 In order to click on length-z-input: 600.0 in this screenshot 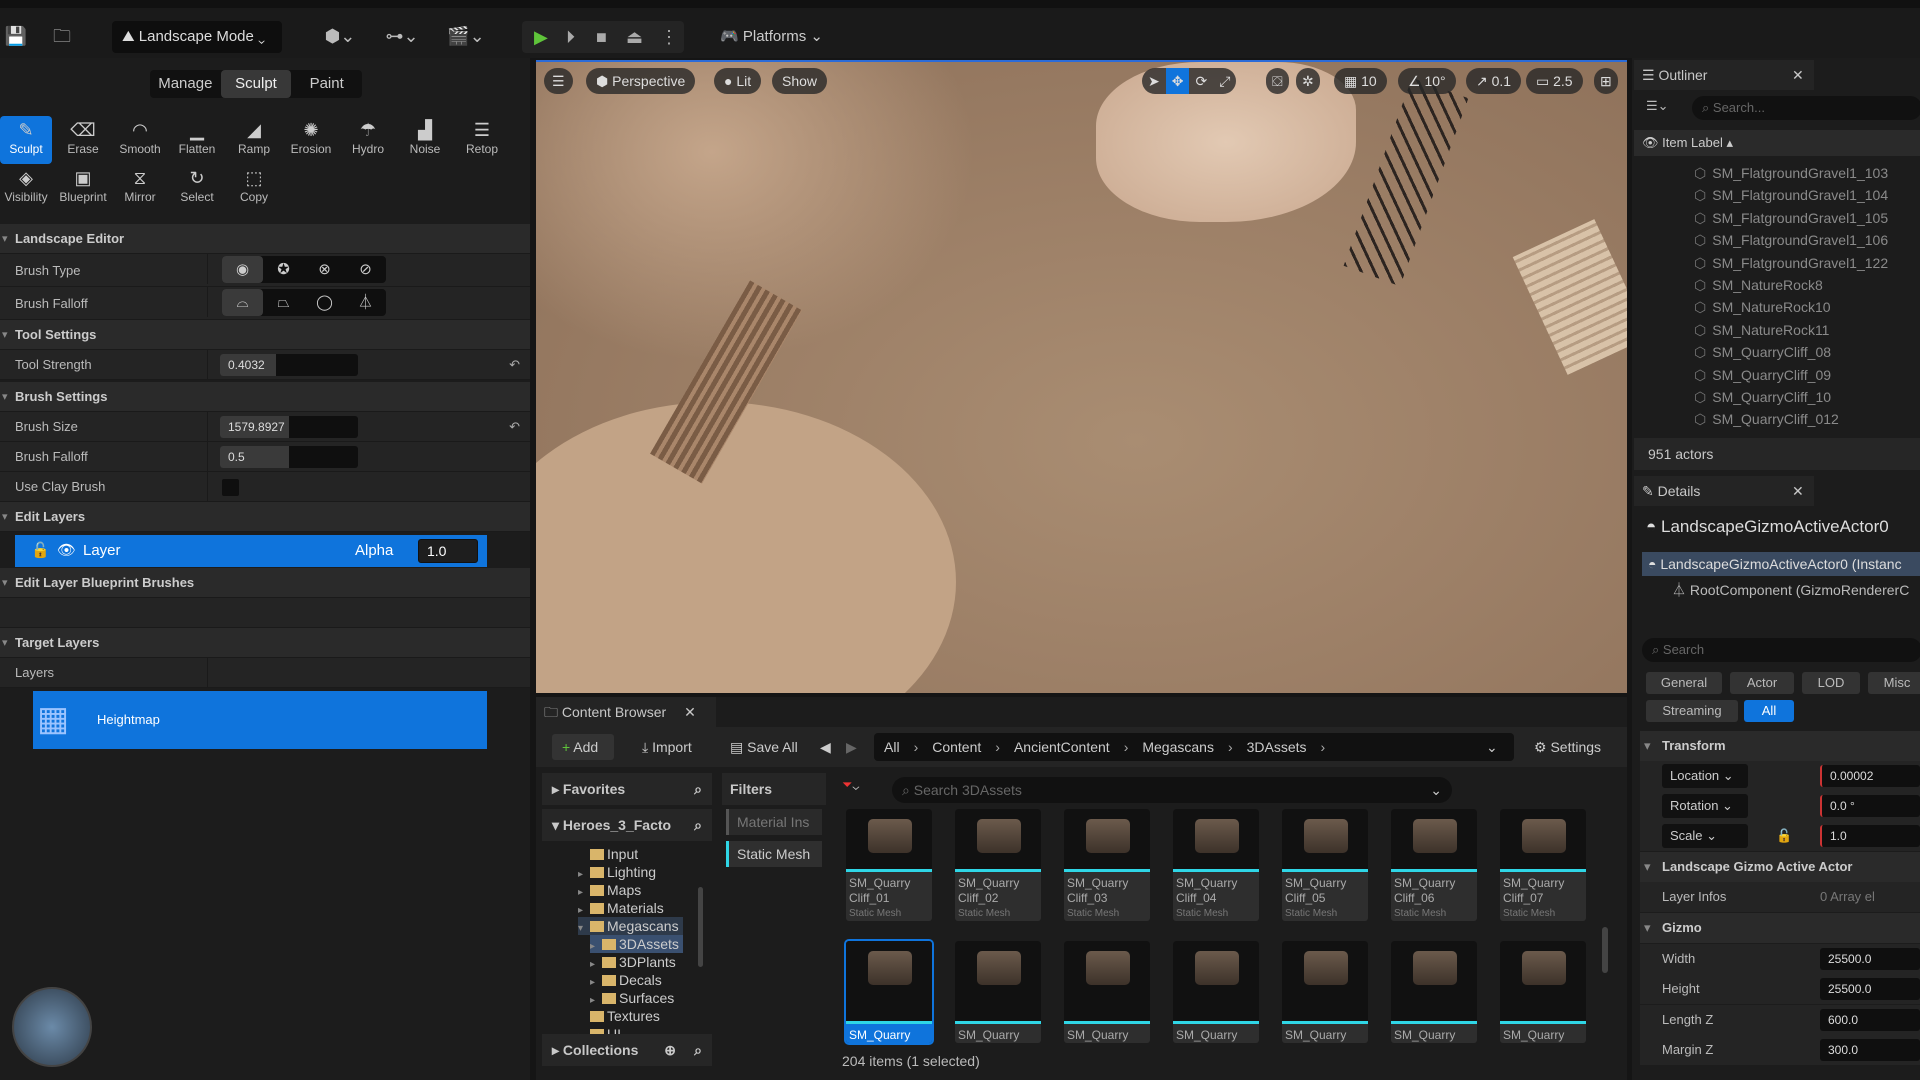, I will do `click(1870, 1020)`.